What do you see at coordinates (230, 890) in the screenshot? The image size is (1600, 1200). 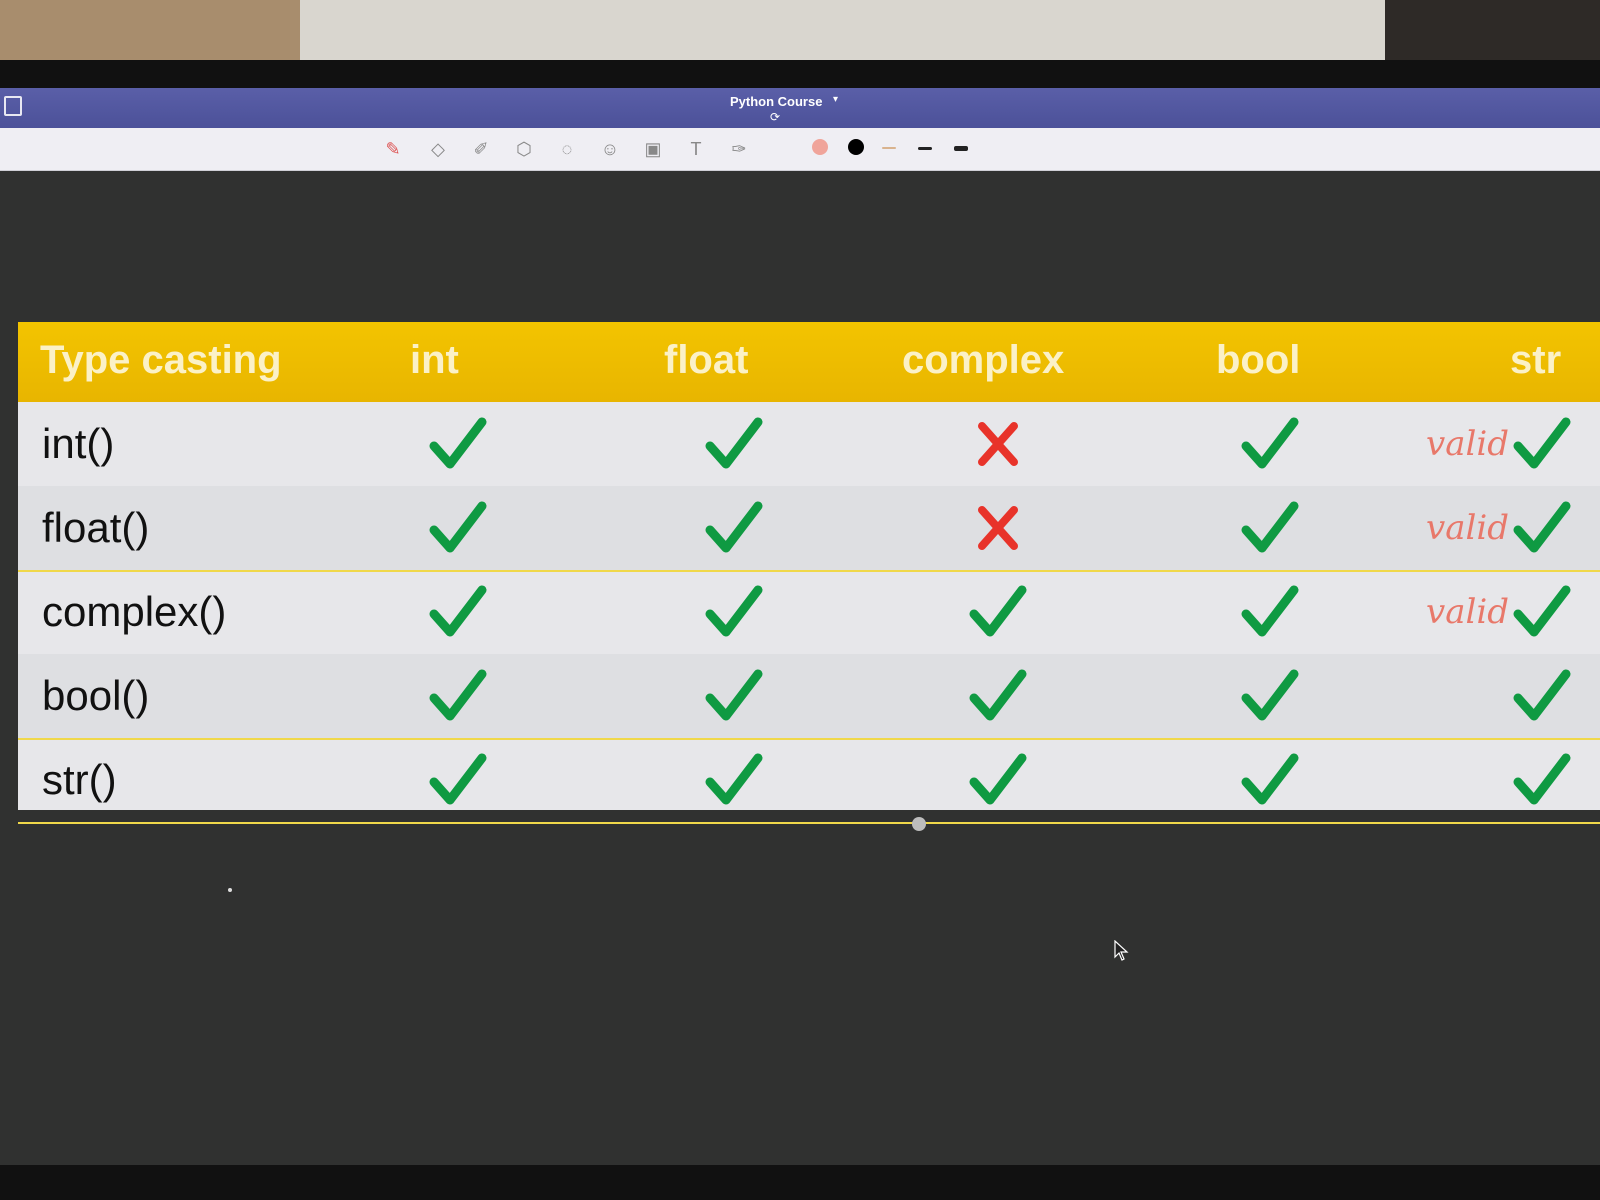 I see `canvas-dot` at bounding box center [230, 890].